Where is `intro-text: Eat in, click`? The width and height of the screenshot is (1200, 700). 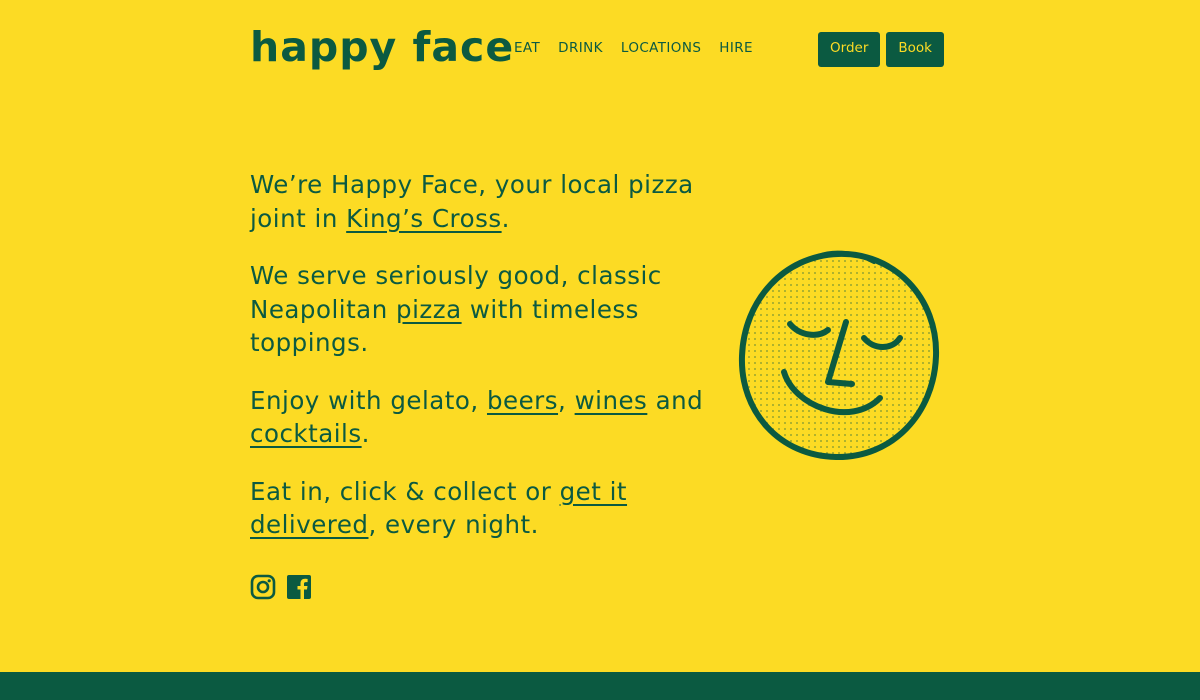
intro-text: Eat in, click is located at coordinates (328, 491).